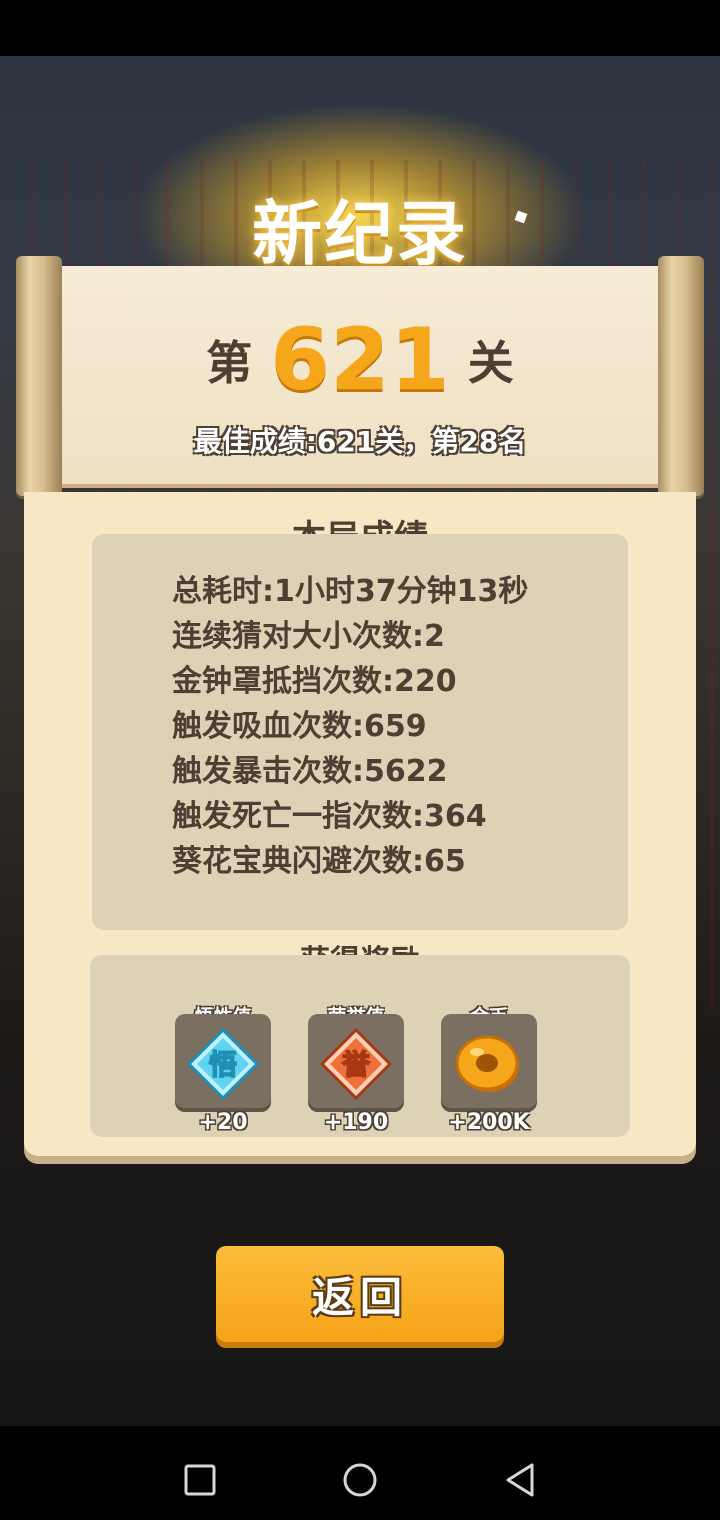 The height and width of the screenshot is (1520, 720). What do you see at coordinates (356, 1122) in the screenshot?
I see `reward-amount-honor: +190` at bounding box center [356, 1122].